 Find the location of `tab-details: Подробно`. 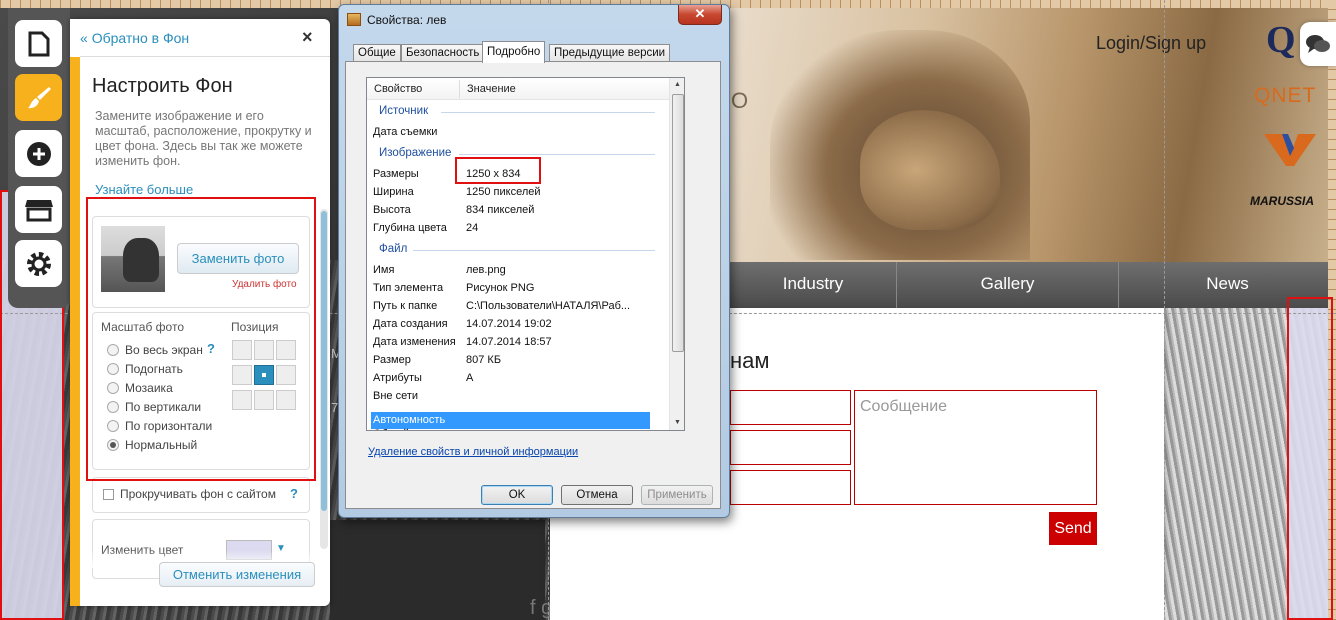

tab-details: Подробно is located at coordinates (514, 52).